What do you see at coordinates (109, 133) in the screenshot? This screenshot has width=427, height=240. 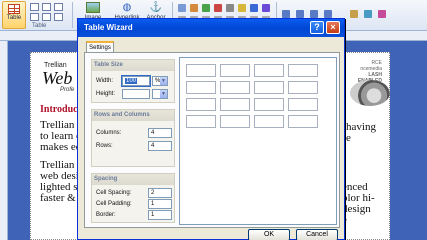 I see `columns-label: Columns:` at bounding box center [109, 133].